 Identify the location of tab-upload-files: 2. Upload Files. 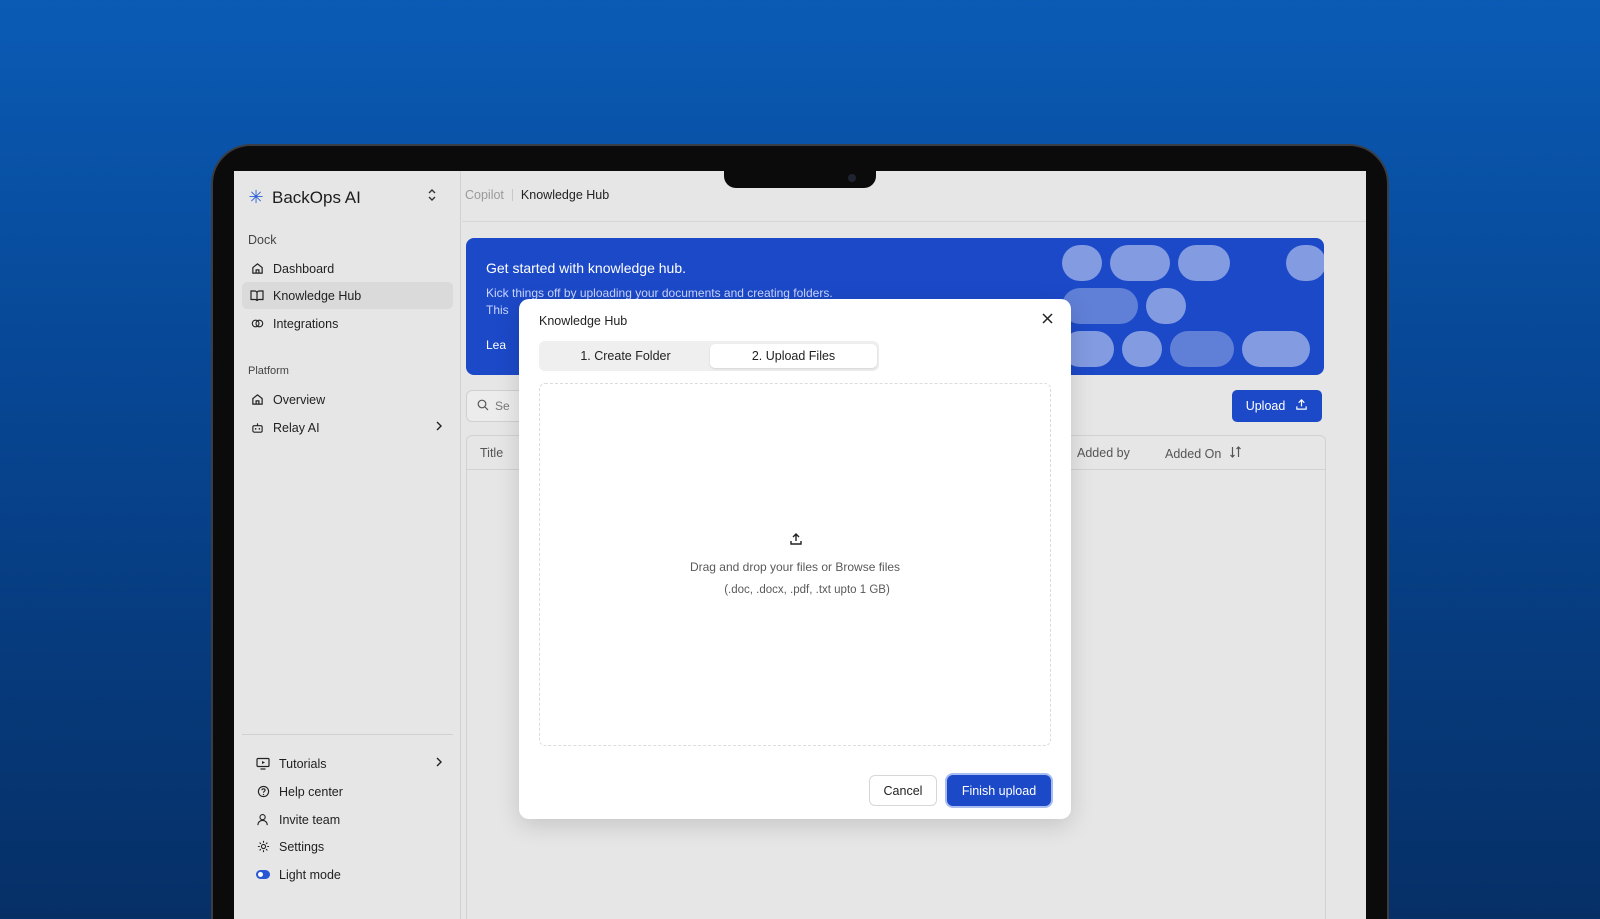
(793, 356).